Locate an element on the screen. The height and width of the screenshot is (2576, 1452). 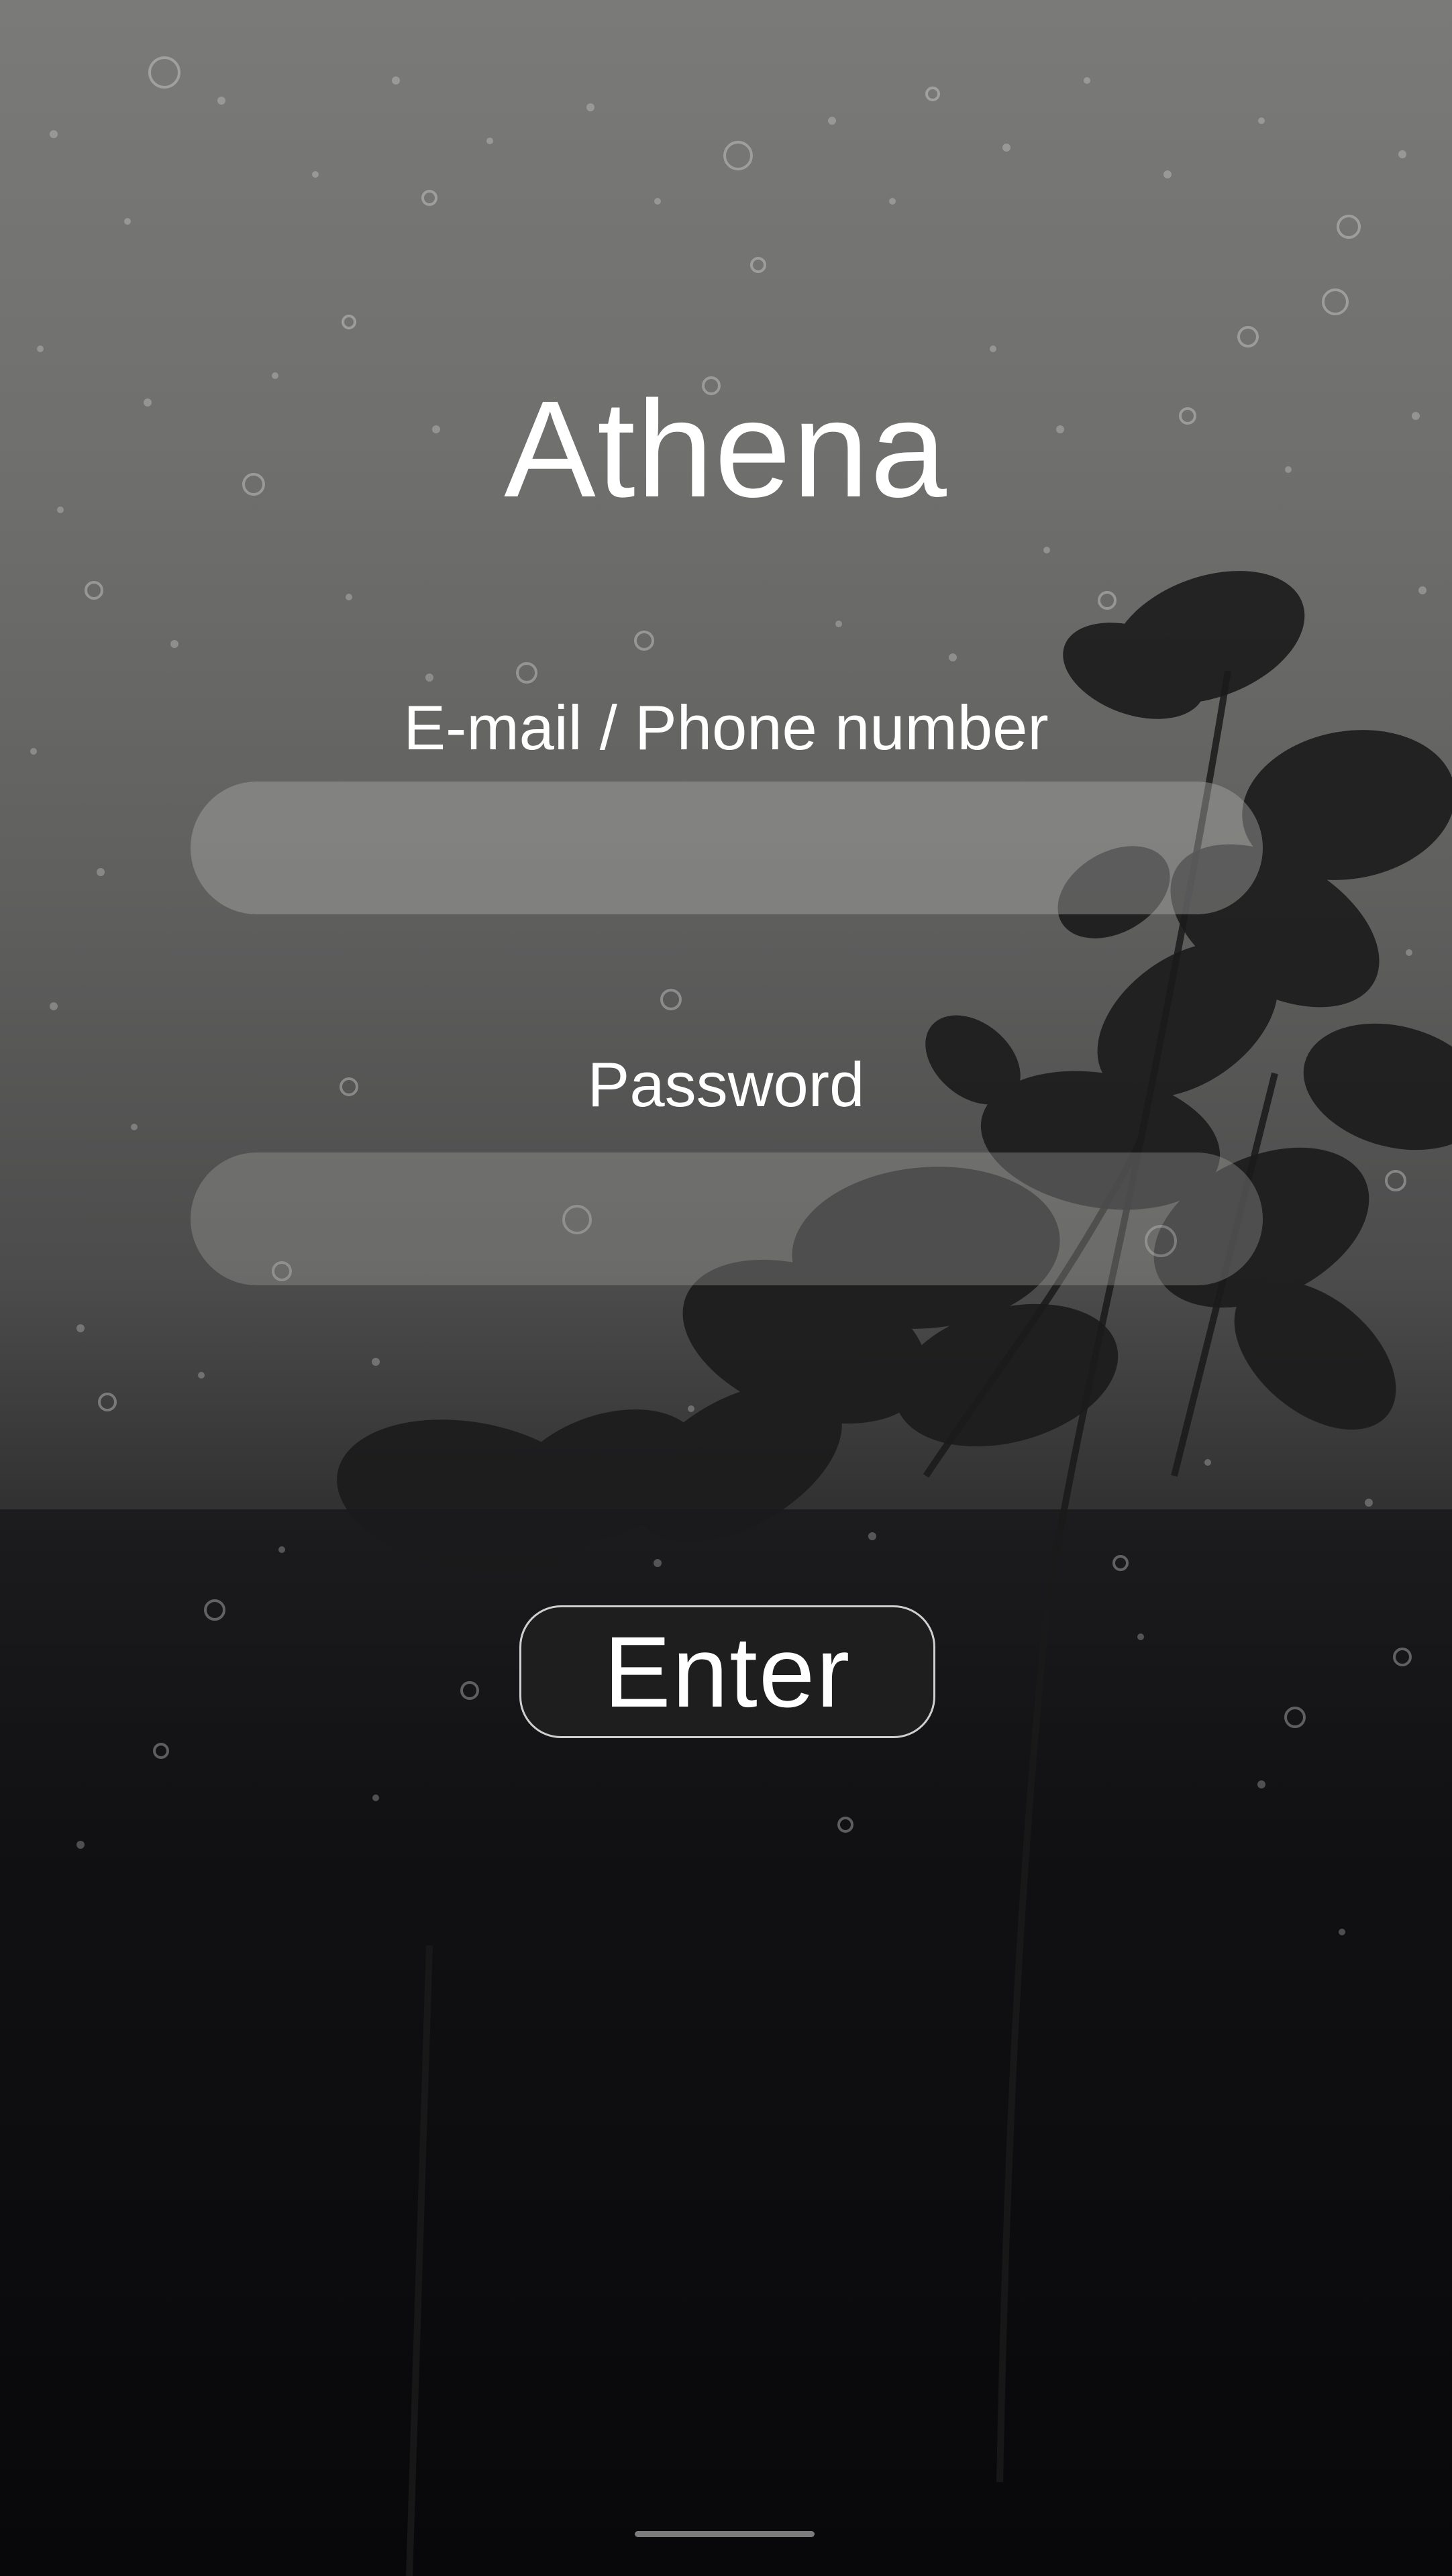
app-title: Athena is located at coordinates (726, 449).